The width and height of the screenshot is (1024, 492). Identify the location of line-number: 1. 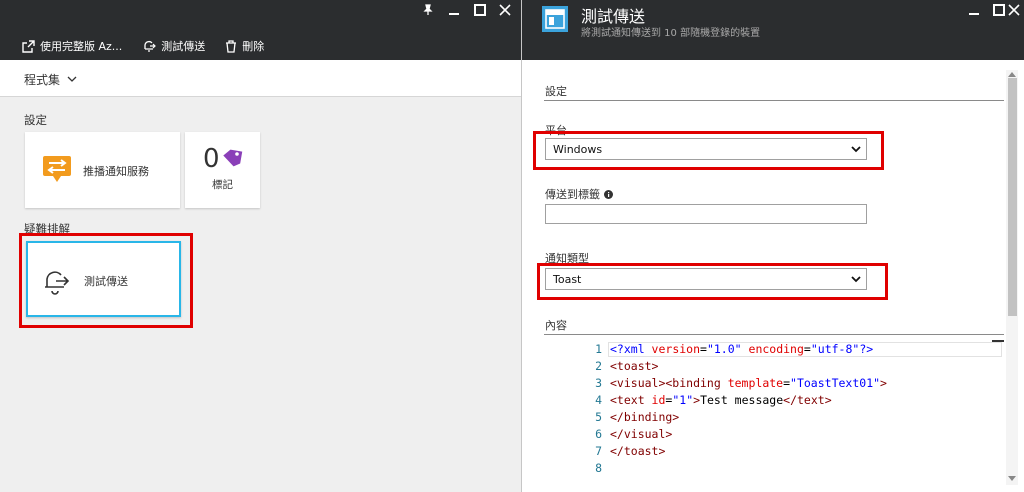
(598, 349).